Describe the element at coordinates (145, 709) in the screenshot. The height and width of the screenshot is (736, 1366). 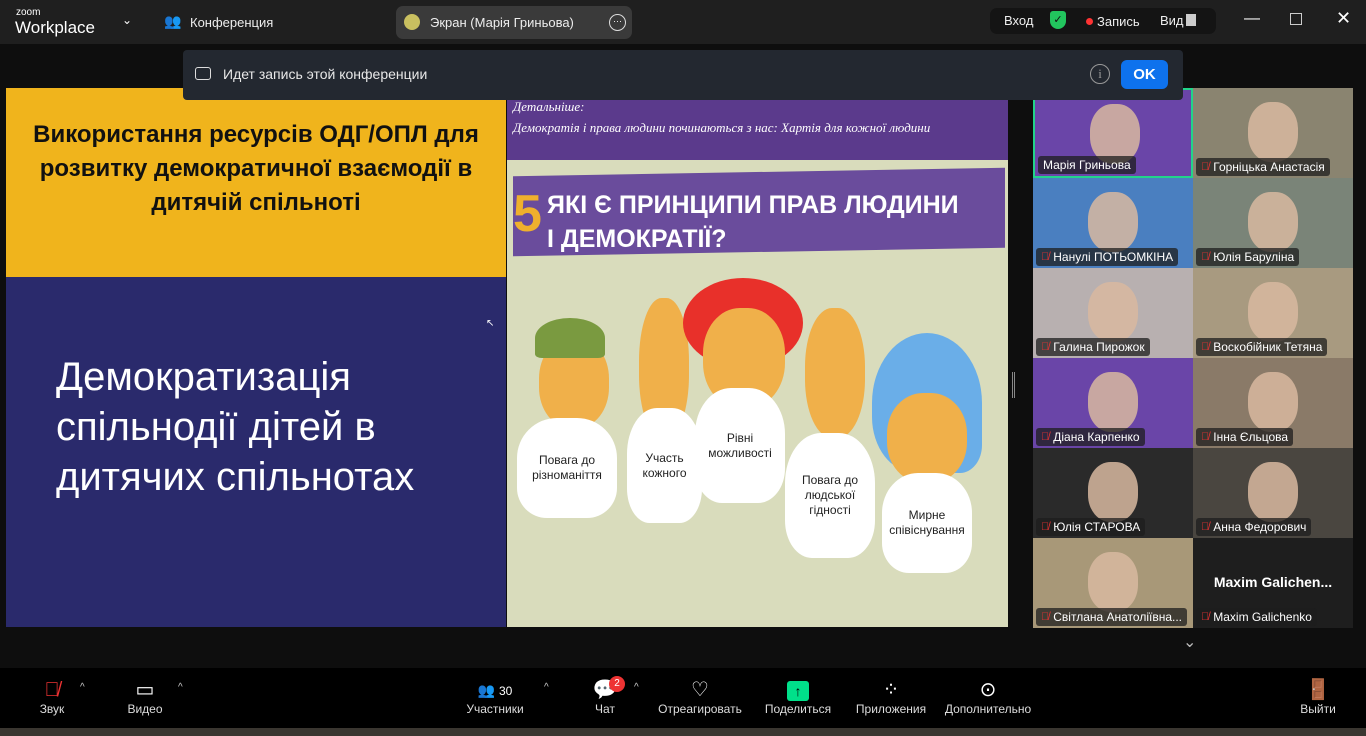
I see `video-label: Видео` at that location.